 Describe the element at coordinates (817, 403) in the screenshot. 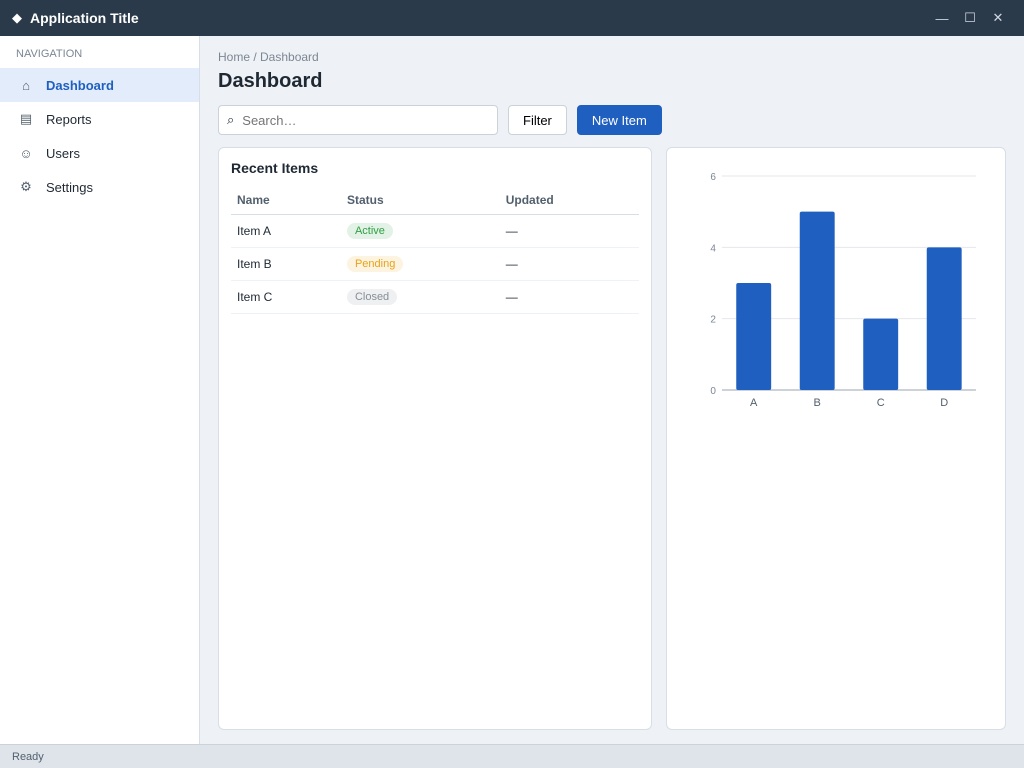

I see `x-tick-label: B` at that location.